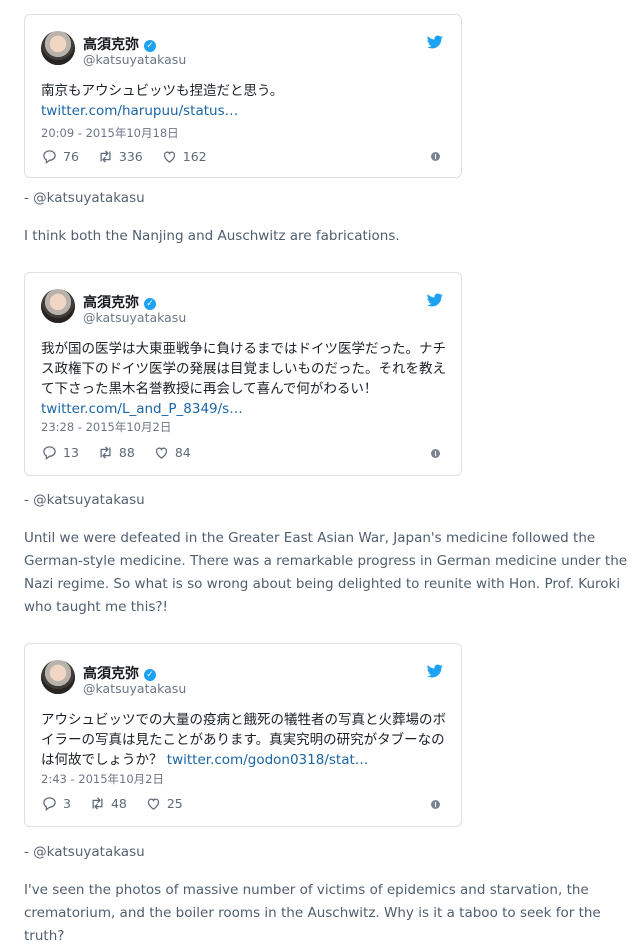 The width and height of the screenshot is (640, 948). Describe the element at coordinates (130, 156) in the screenshot. I see `retweet-count: 336` at that location.